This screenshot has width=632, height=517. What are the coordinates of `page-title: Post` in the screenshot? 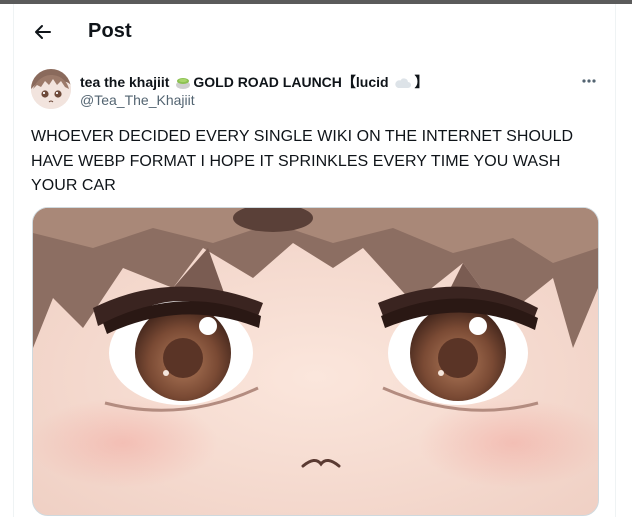 It's located at (110, 31).